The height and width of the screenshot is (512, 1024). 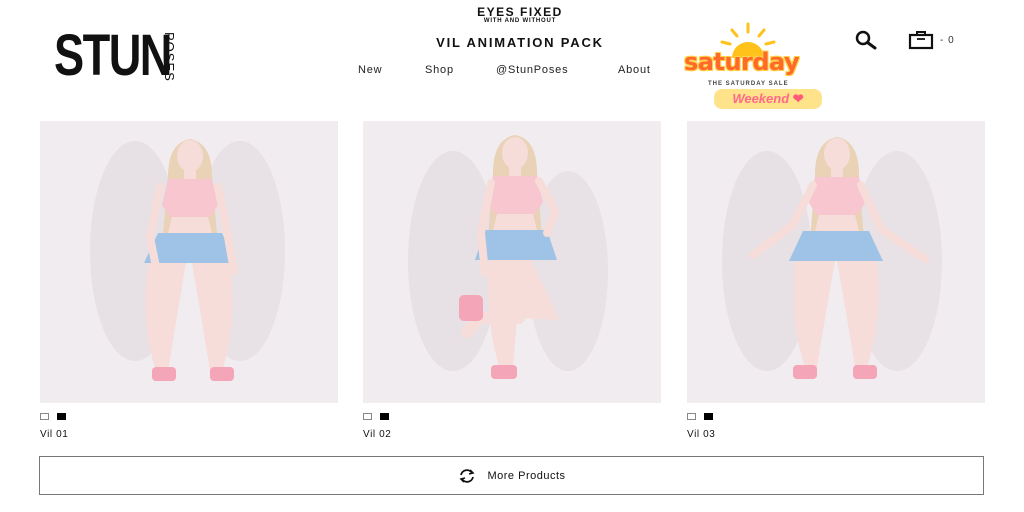 I want to click on sale-title: saturday, so click(x=742, y=62).